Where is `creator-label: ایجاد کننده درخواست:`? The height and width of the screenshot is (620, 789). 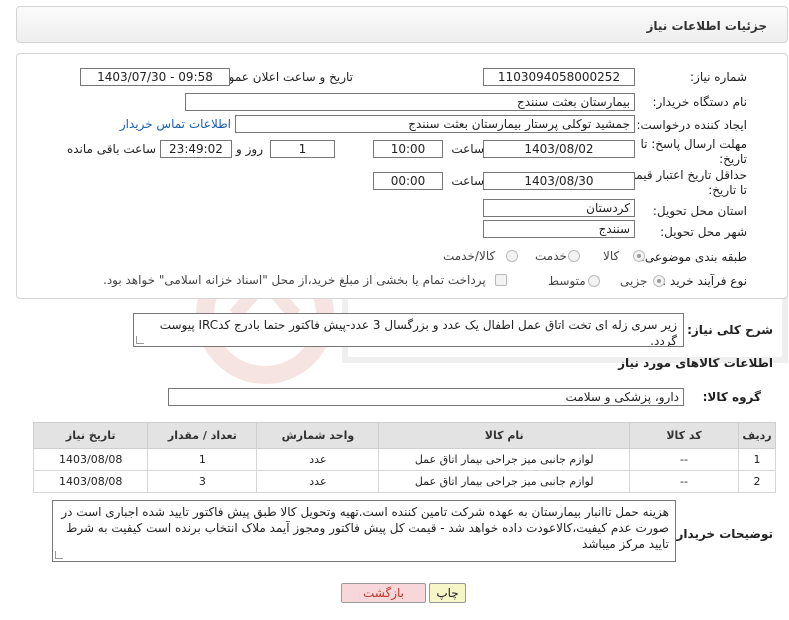 creator-label: ایجاد کننده درخواست: is located at coordinates (691, 125).